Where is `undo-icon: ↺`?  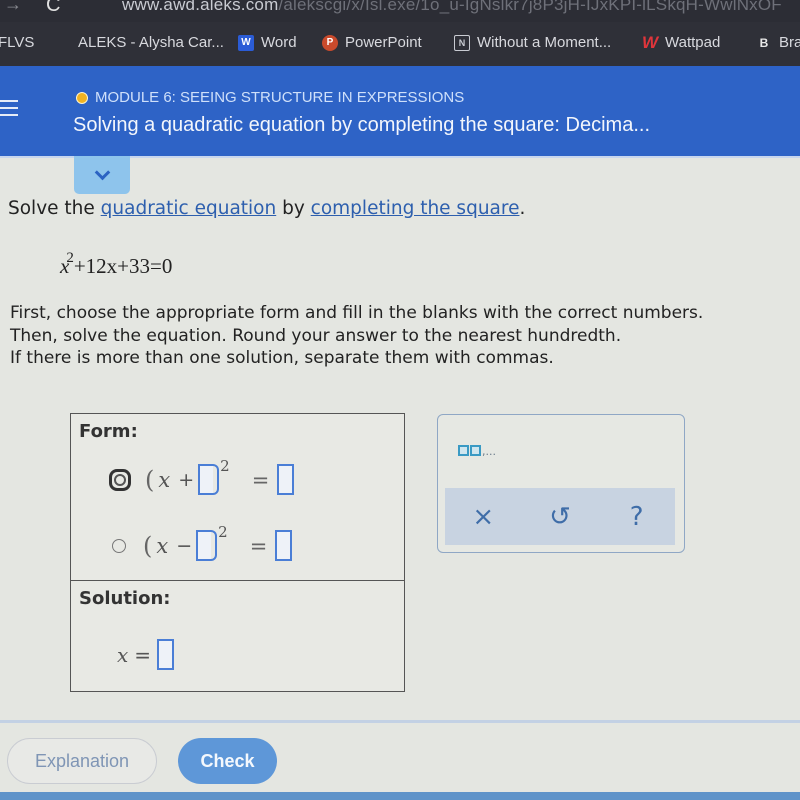 undo-icon: ↺ is located at coordinates (560, 517).